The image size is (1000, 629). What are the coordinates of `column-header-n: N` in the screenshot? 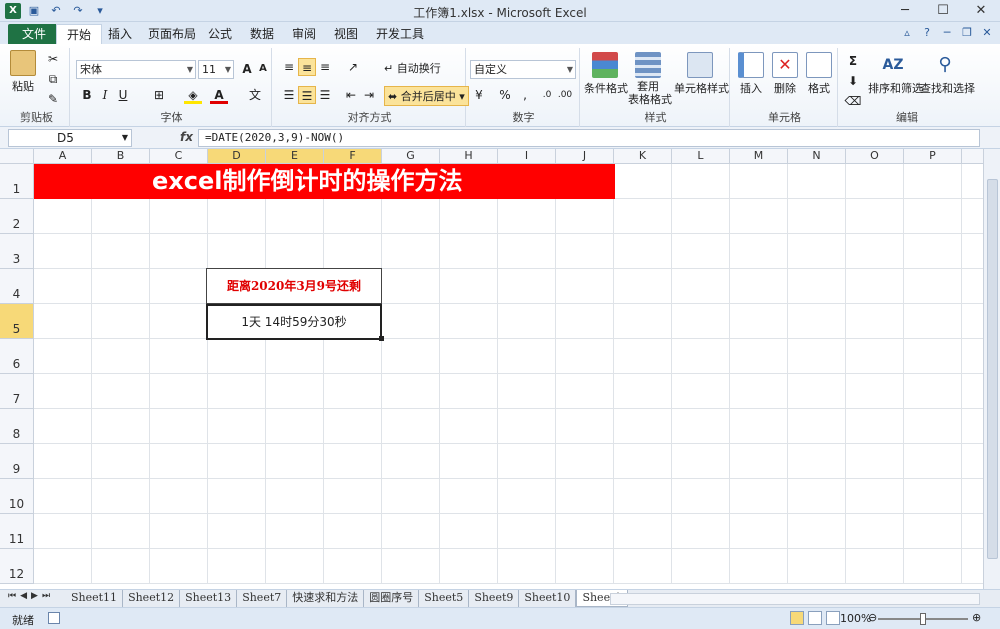 It's located at (817, 156).